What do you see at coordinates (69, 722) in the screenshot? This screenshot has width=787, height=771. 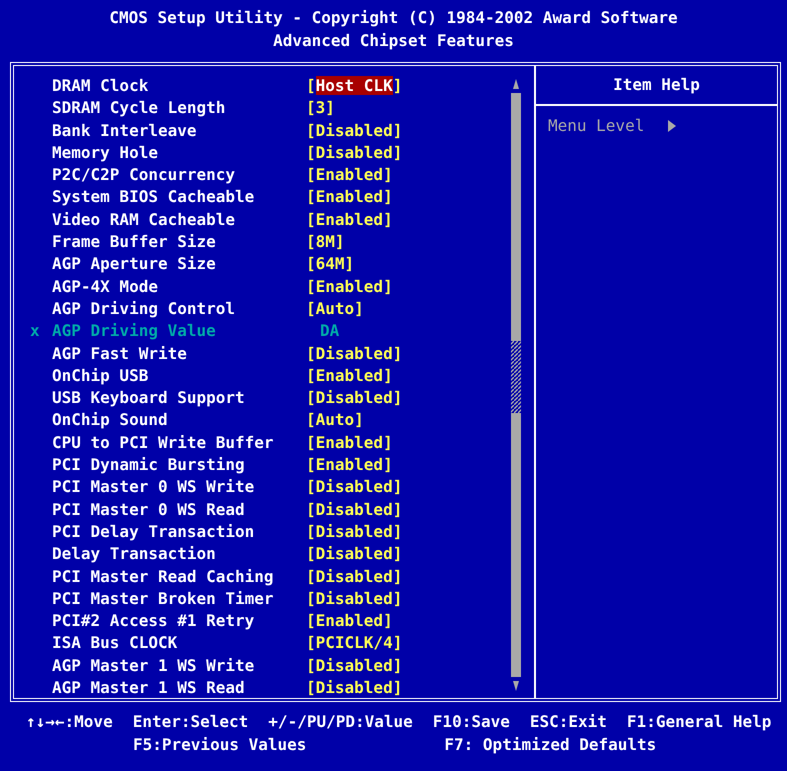 I see `key-hint: ↑↓→←:Move` at bounding box center [69, 722].